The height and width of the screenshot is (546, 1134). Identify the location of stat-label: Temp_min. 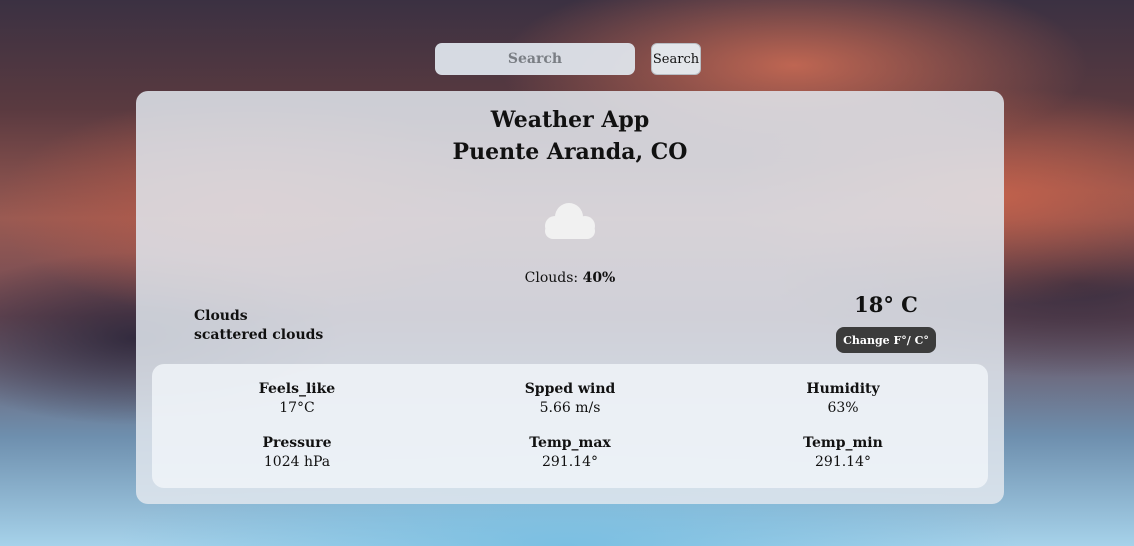
(843, 443).